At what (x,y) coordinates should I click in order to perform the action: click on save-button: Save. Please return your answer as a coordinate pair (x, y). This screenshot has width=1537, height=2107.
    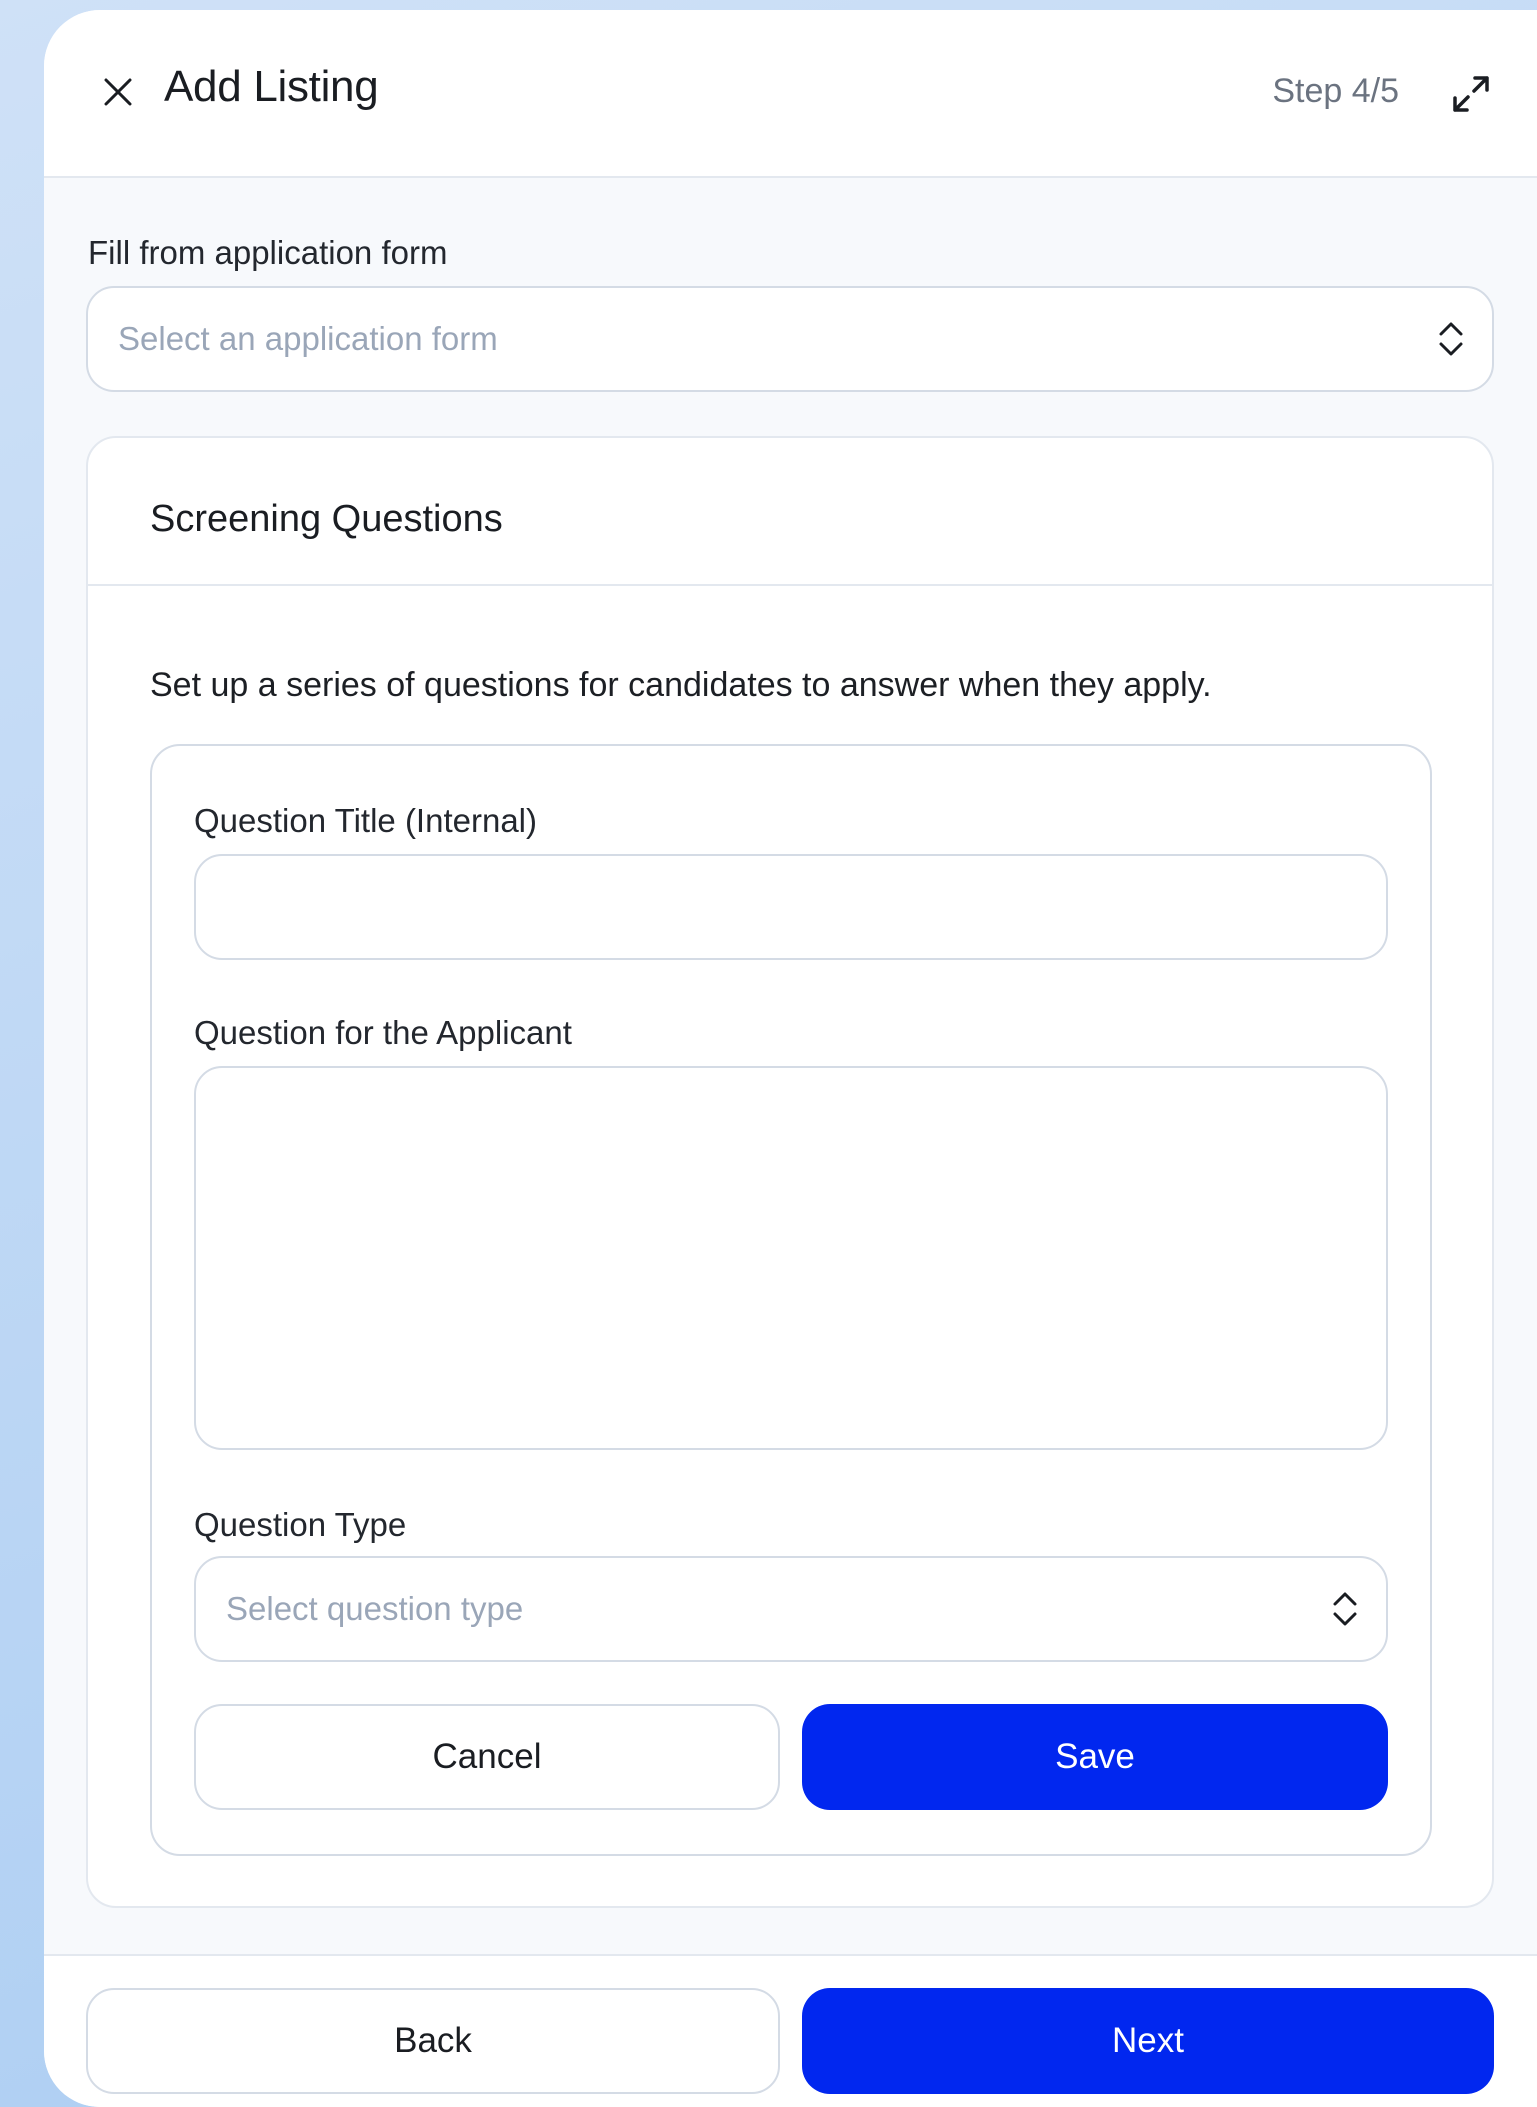
    Looking at the image, I should click on (1095, 1757).